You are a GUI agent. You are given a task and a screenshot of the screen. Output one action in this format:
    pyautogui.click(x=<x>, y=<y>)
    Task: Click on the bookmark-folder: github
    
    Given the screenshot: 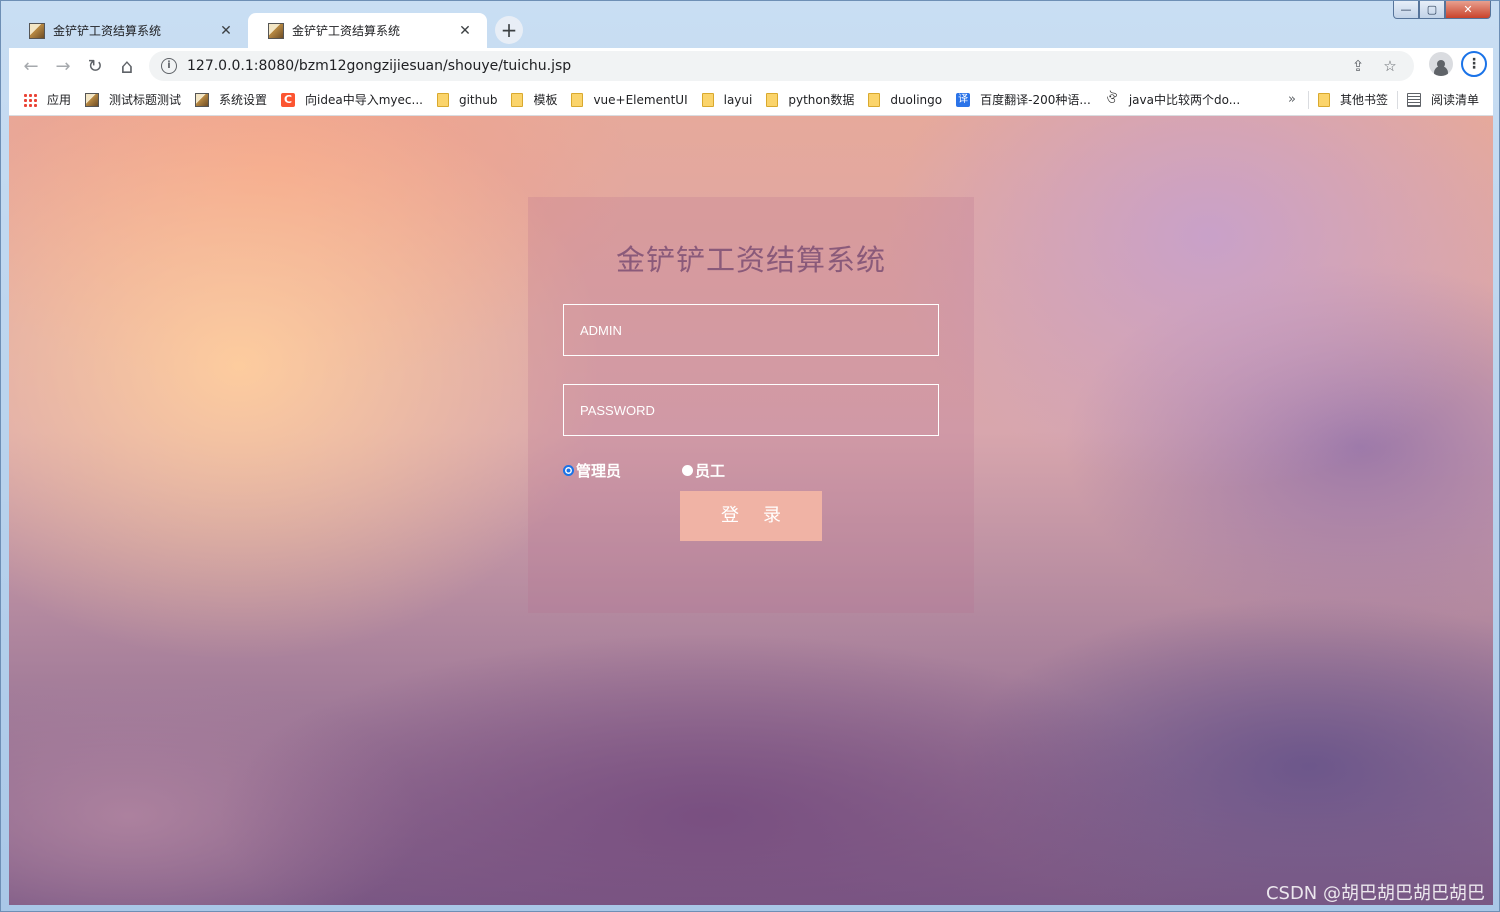 What is the action you would take?
    pyautogui.click(x=467, y=99)
    